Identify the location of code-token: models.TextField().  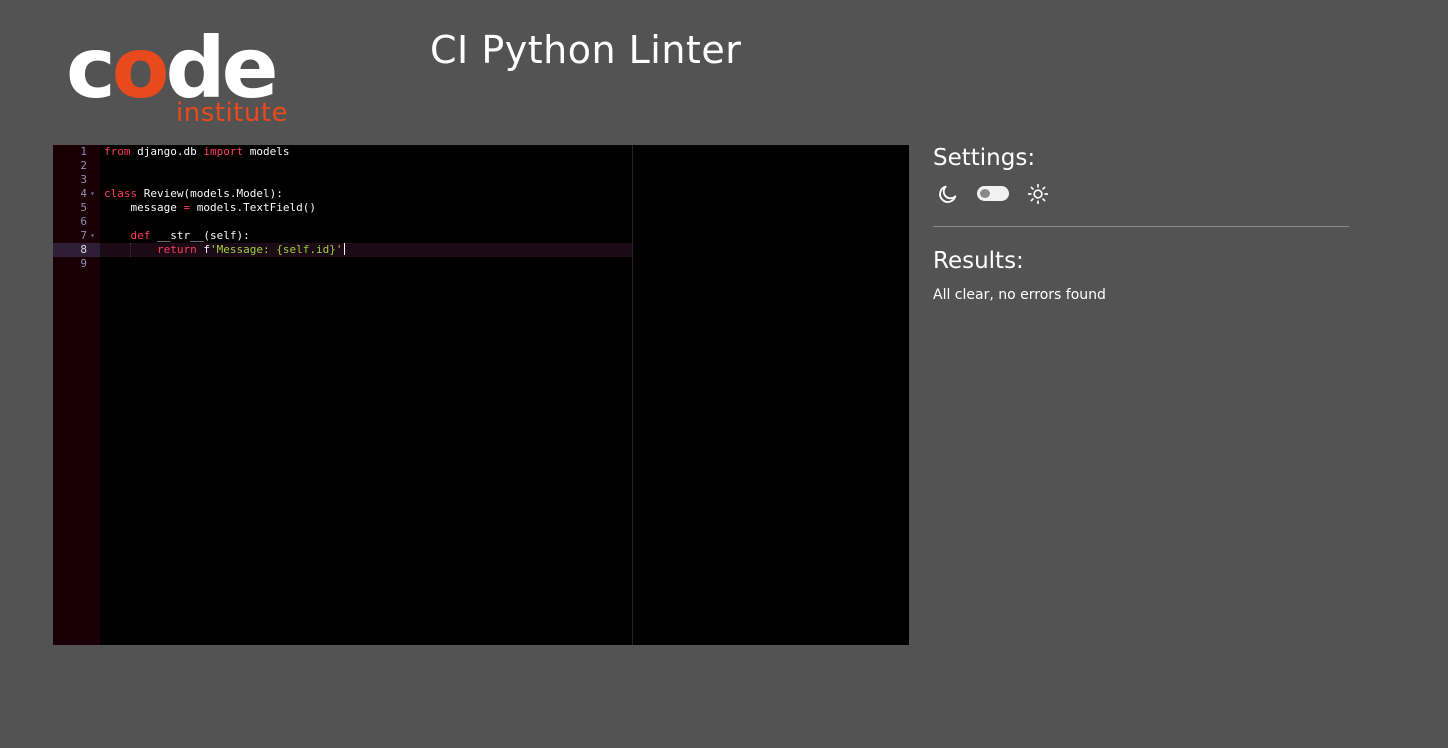
(253, 207).